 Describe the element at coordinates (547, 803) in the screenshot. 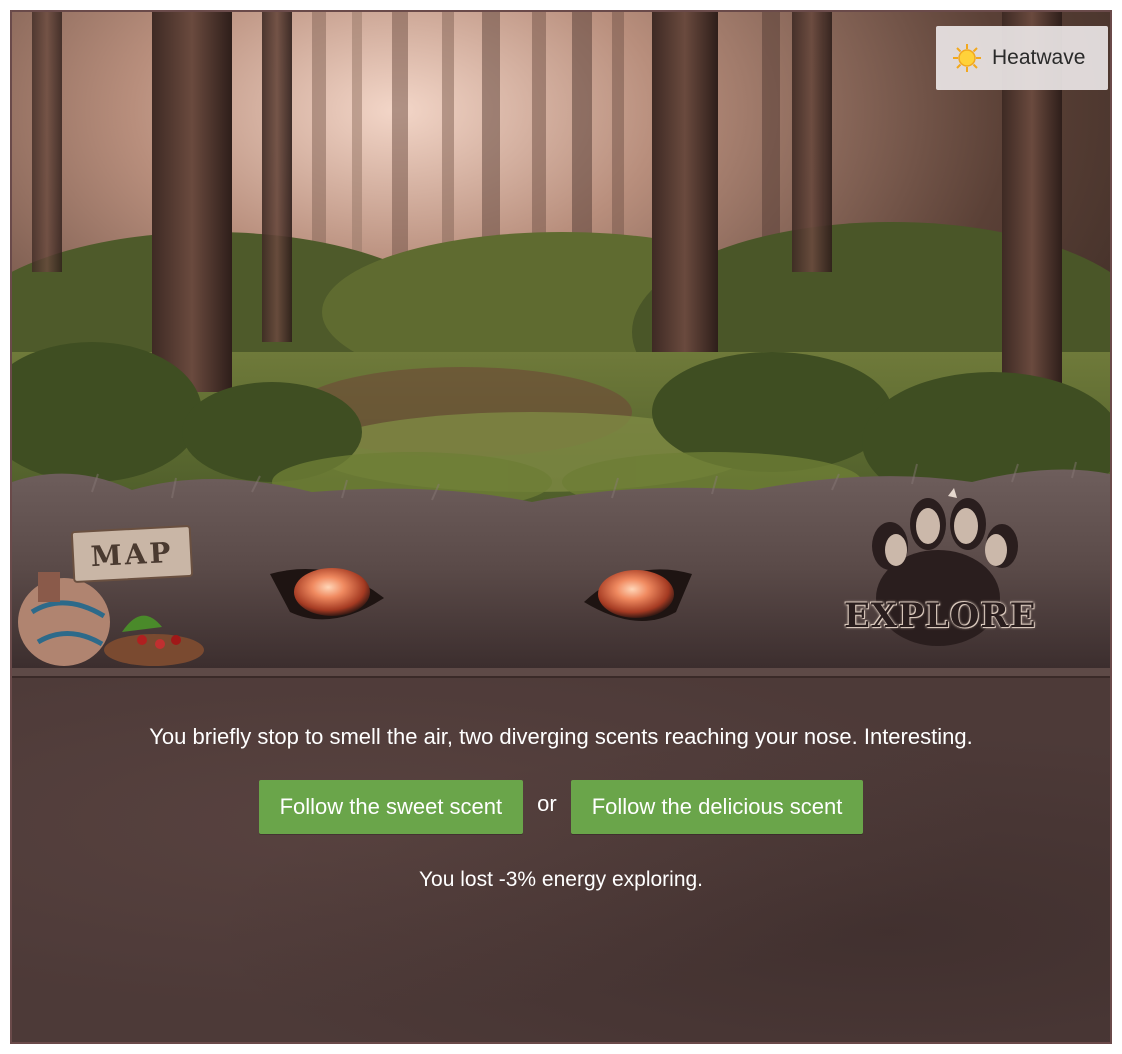

I see `choice-separator: or` at that location.